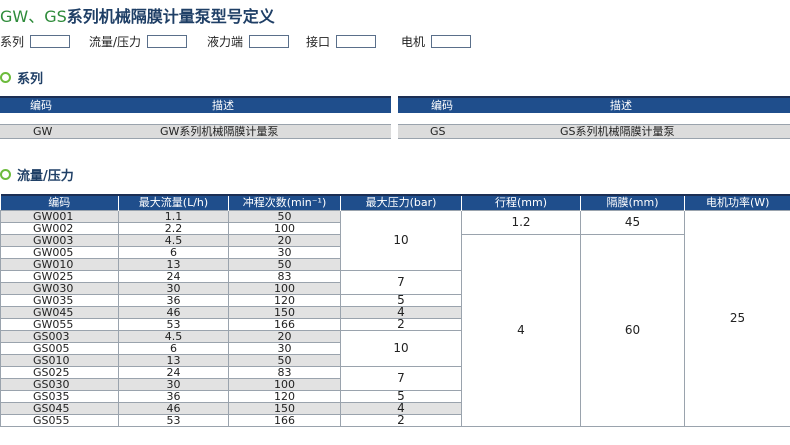  What do you see at coordinates (356, 41) in the screenshot?
I see `connection-input-box` at bounding box center [356, 41].